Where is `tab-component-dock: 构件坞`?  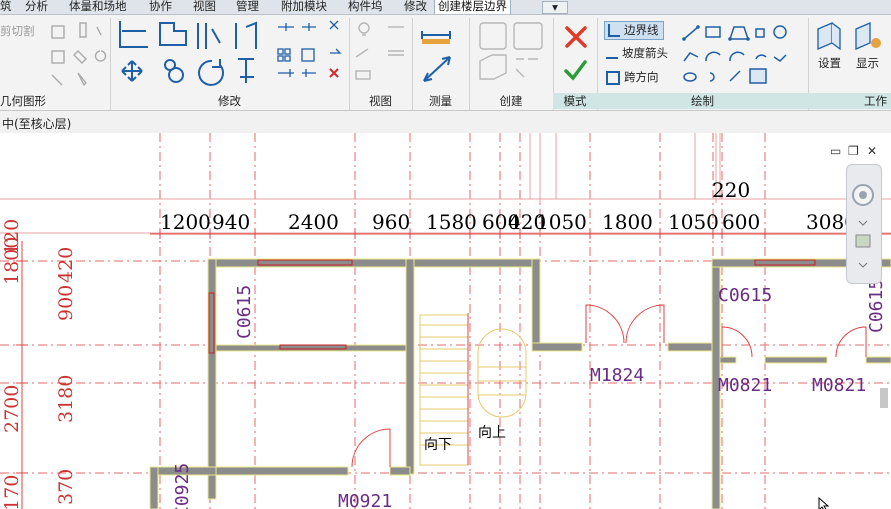 tab-component-dock: 构件坞 is located at coordinates (365, 7).